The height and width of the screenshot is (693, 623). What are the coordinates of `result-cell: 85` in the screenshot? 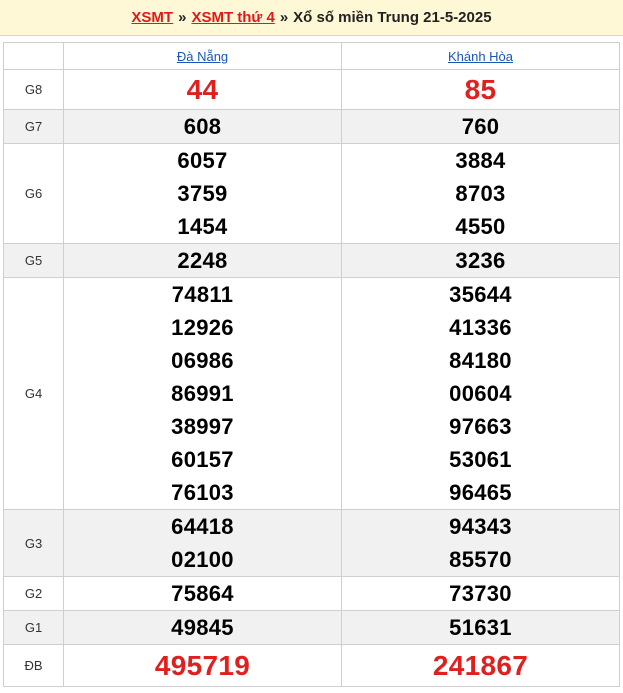 It's located at (480, 89).